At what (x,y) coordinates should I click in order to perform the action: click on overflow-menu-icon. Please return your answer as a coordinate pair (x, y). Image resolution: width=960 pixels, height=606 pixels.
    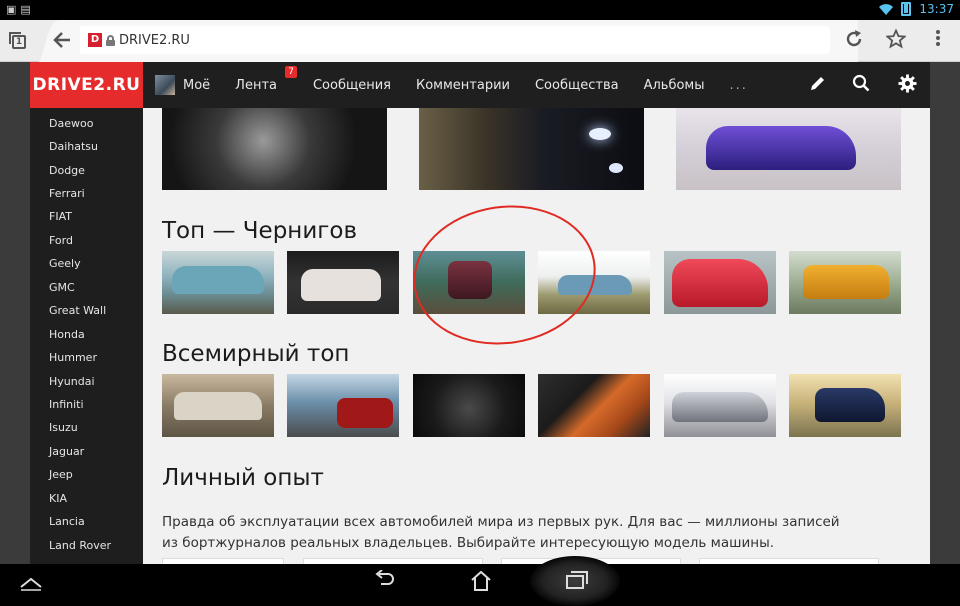
    Looking at the image, I should click on (938, 38).